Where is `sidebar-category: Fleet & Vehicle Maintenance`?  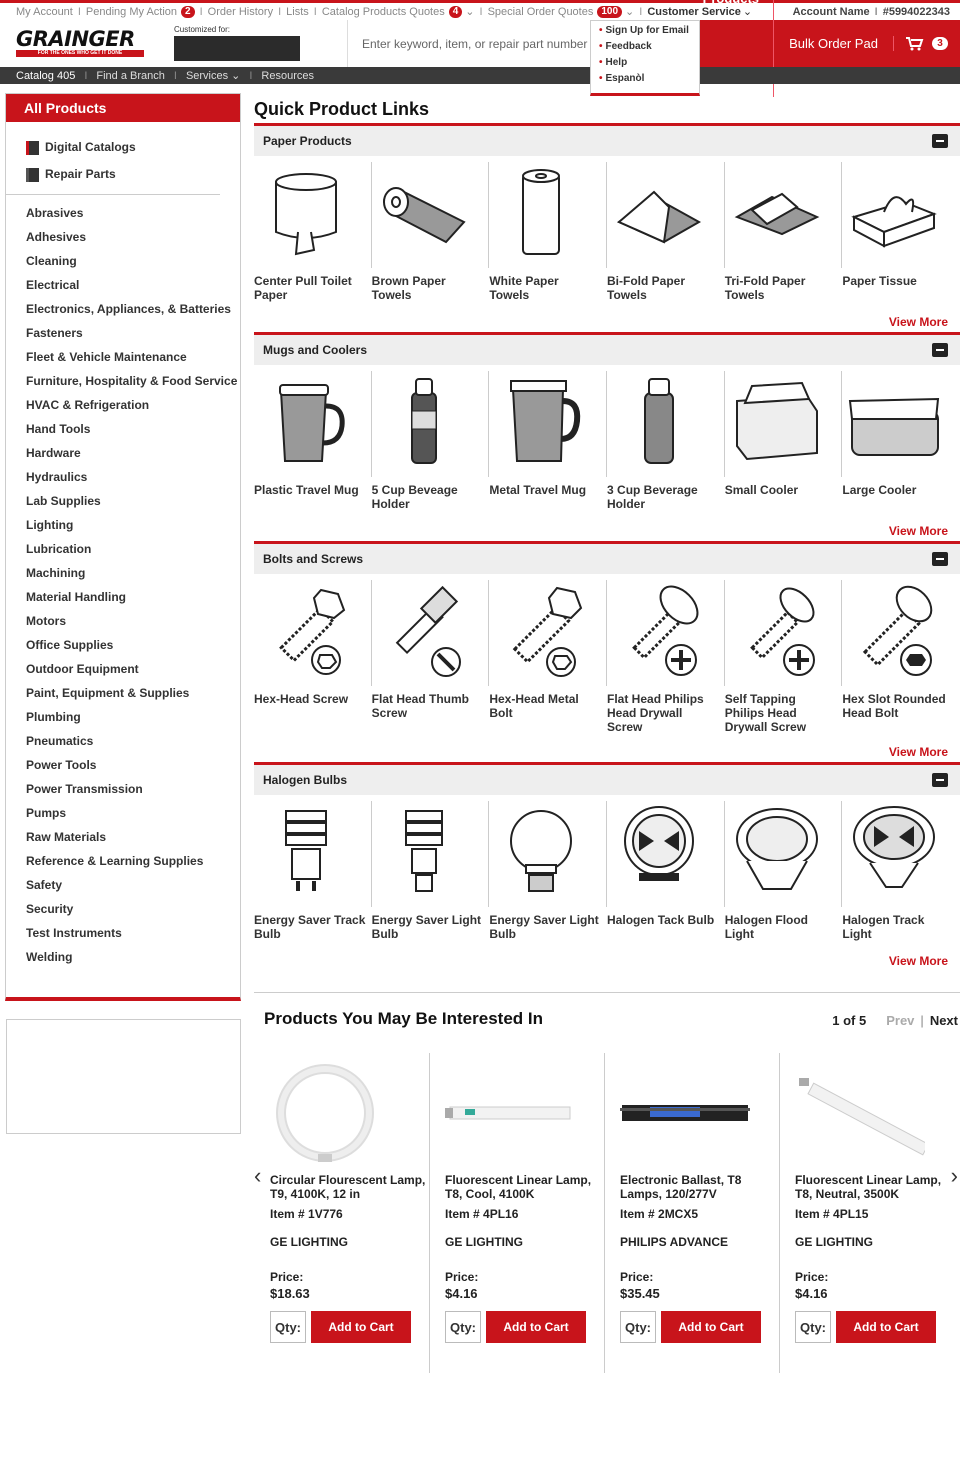
sidebar-category: Fleet & Vehicle Maintenance is located at coordinates (133, 357).